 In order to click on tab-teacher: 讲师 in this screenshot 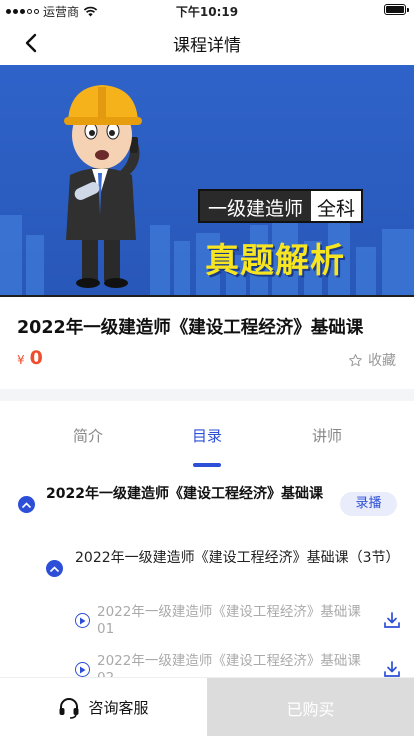, I will do `click(327, 435)`.